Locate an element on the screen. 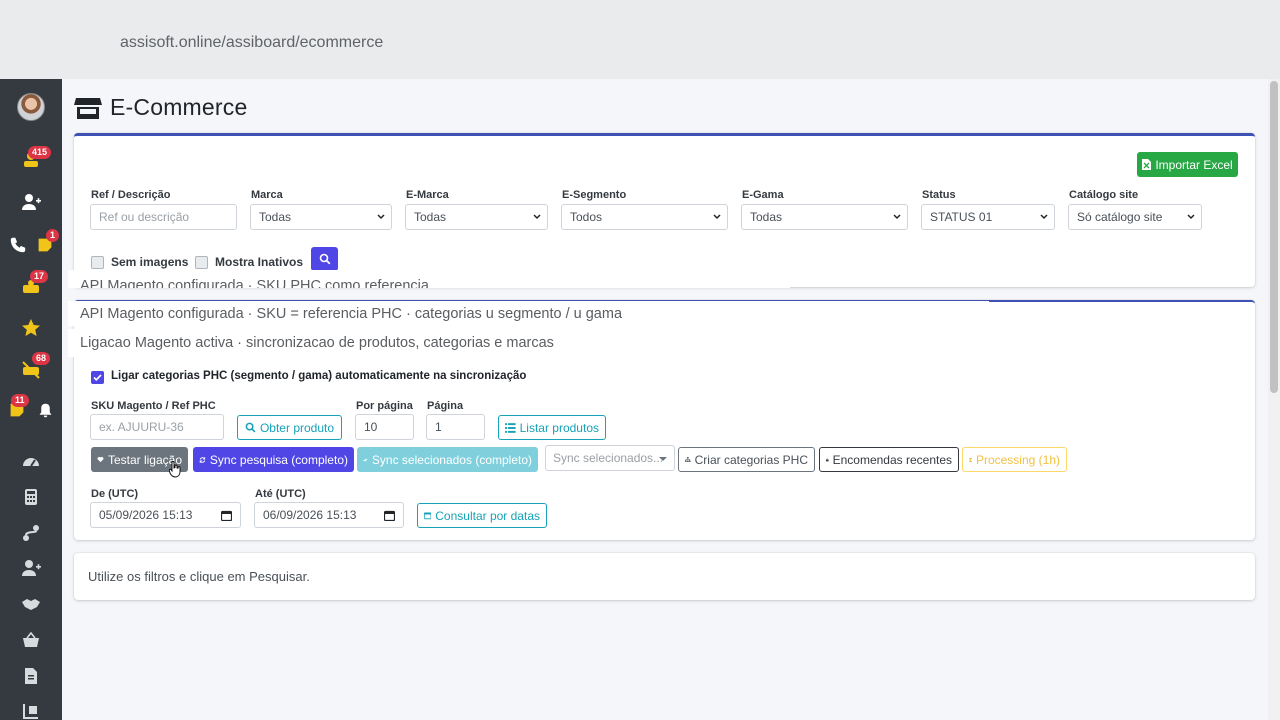  sidebar-item-shop is located at coordinates (31, 640).